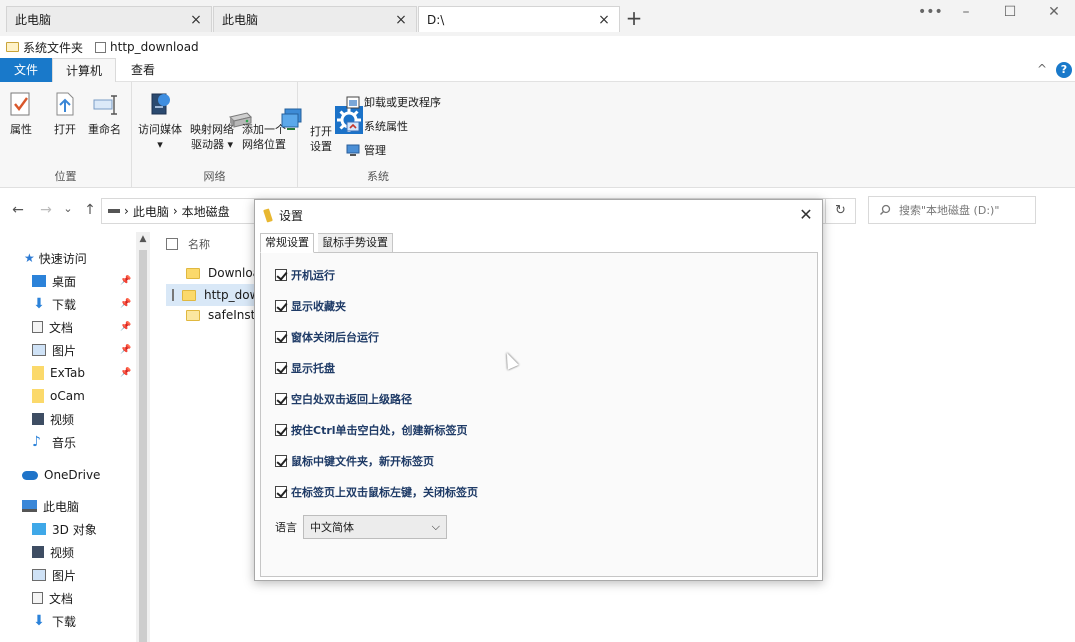 The height and width of the screenshot is (642, 1075). What do you see at coordinates (61, 475) in the screenshot?
I see `nav-onedrive: OneDrive` at bounding box center [61, 475].